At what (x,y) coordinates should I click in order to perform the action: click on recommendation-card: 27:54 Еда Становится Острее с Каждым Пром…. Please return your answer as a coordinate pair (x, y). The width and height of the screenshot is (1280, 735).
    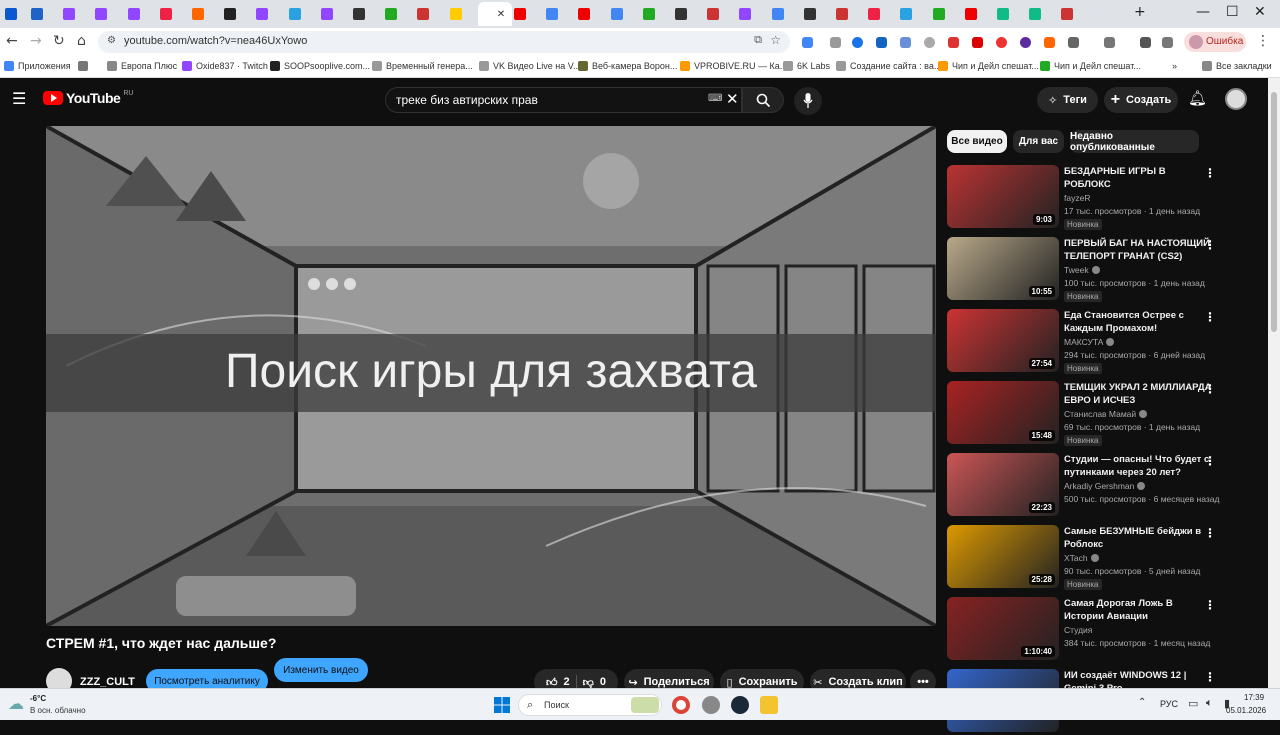
    Looking at the image, I should click on (1097, 342).